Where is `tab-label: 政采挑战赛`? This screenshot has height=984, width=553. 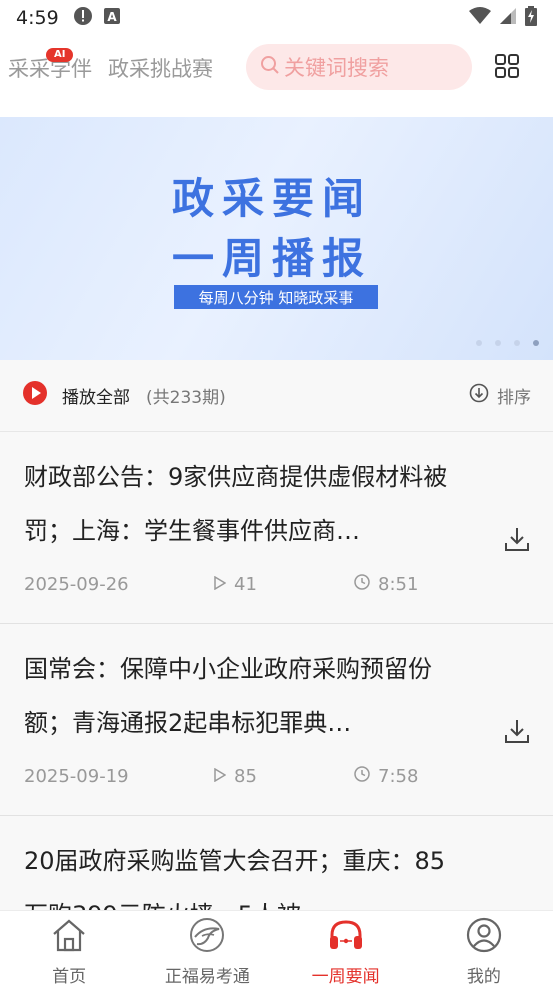 tab-label: 政采挑战赛 is located at coordinates (160, 69).